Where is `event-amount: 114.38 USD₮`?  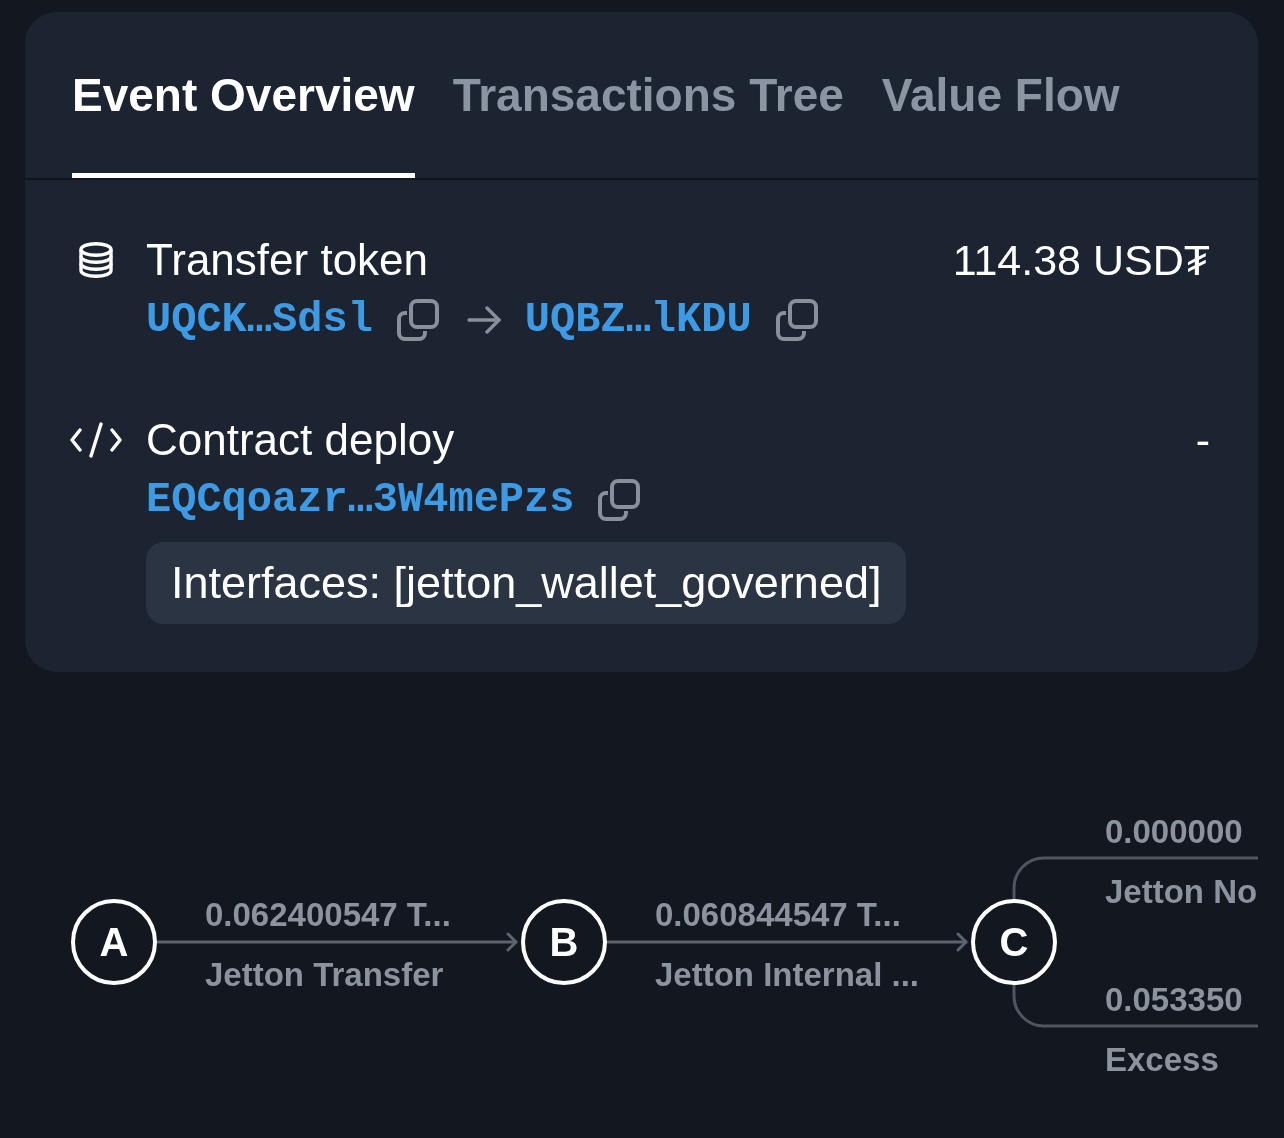
event-amount: 114.38 USD₮ is located at coordinates (1081, 260).